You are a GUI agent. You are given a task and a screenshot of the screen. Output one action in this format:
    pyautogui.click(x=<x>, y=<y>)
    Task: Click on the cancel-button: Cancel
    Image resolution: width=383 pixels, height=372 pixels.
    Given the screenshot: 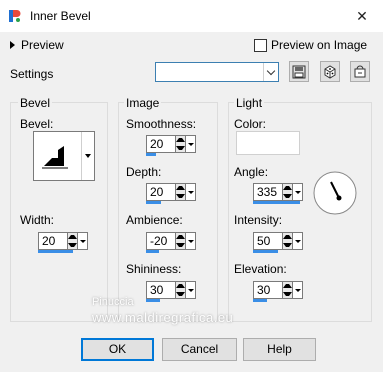 What is the action you would take?
    pyautogui.click(x=199, y=349)
    